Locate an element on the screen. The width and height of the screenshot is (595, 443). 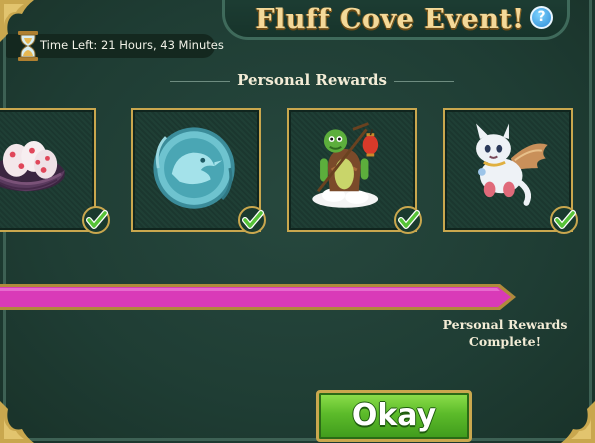
time-left-text: Time Left: 21 Hours, 43 Minutes is located at coordinates (132, 45).